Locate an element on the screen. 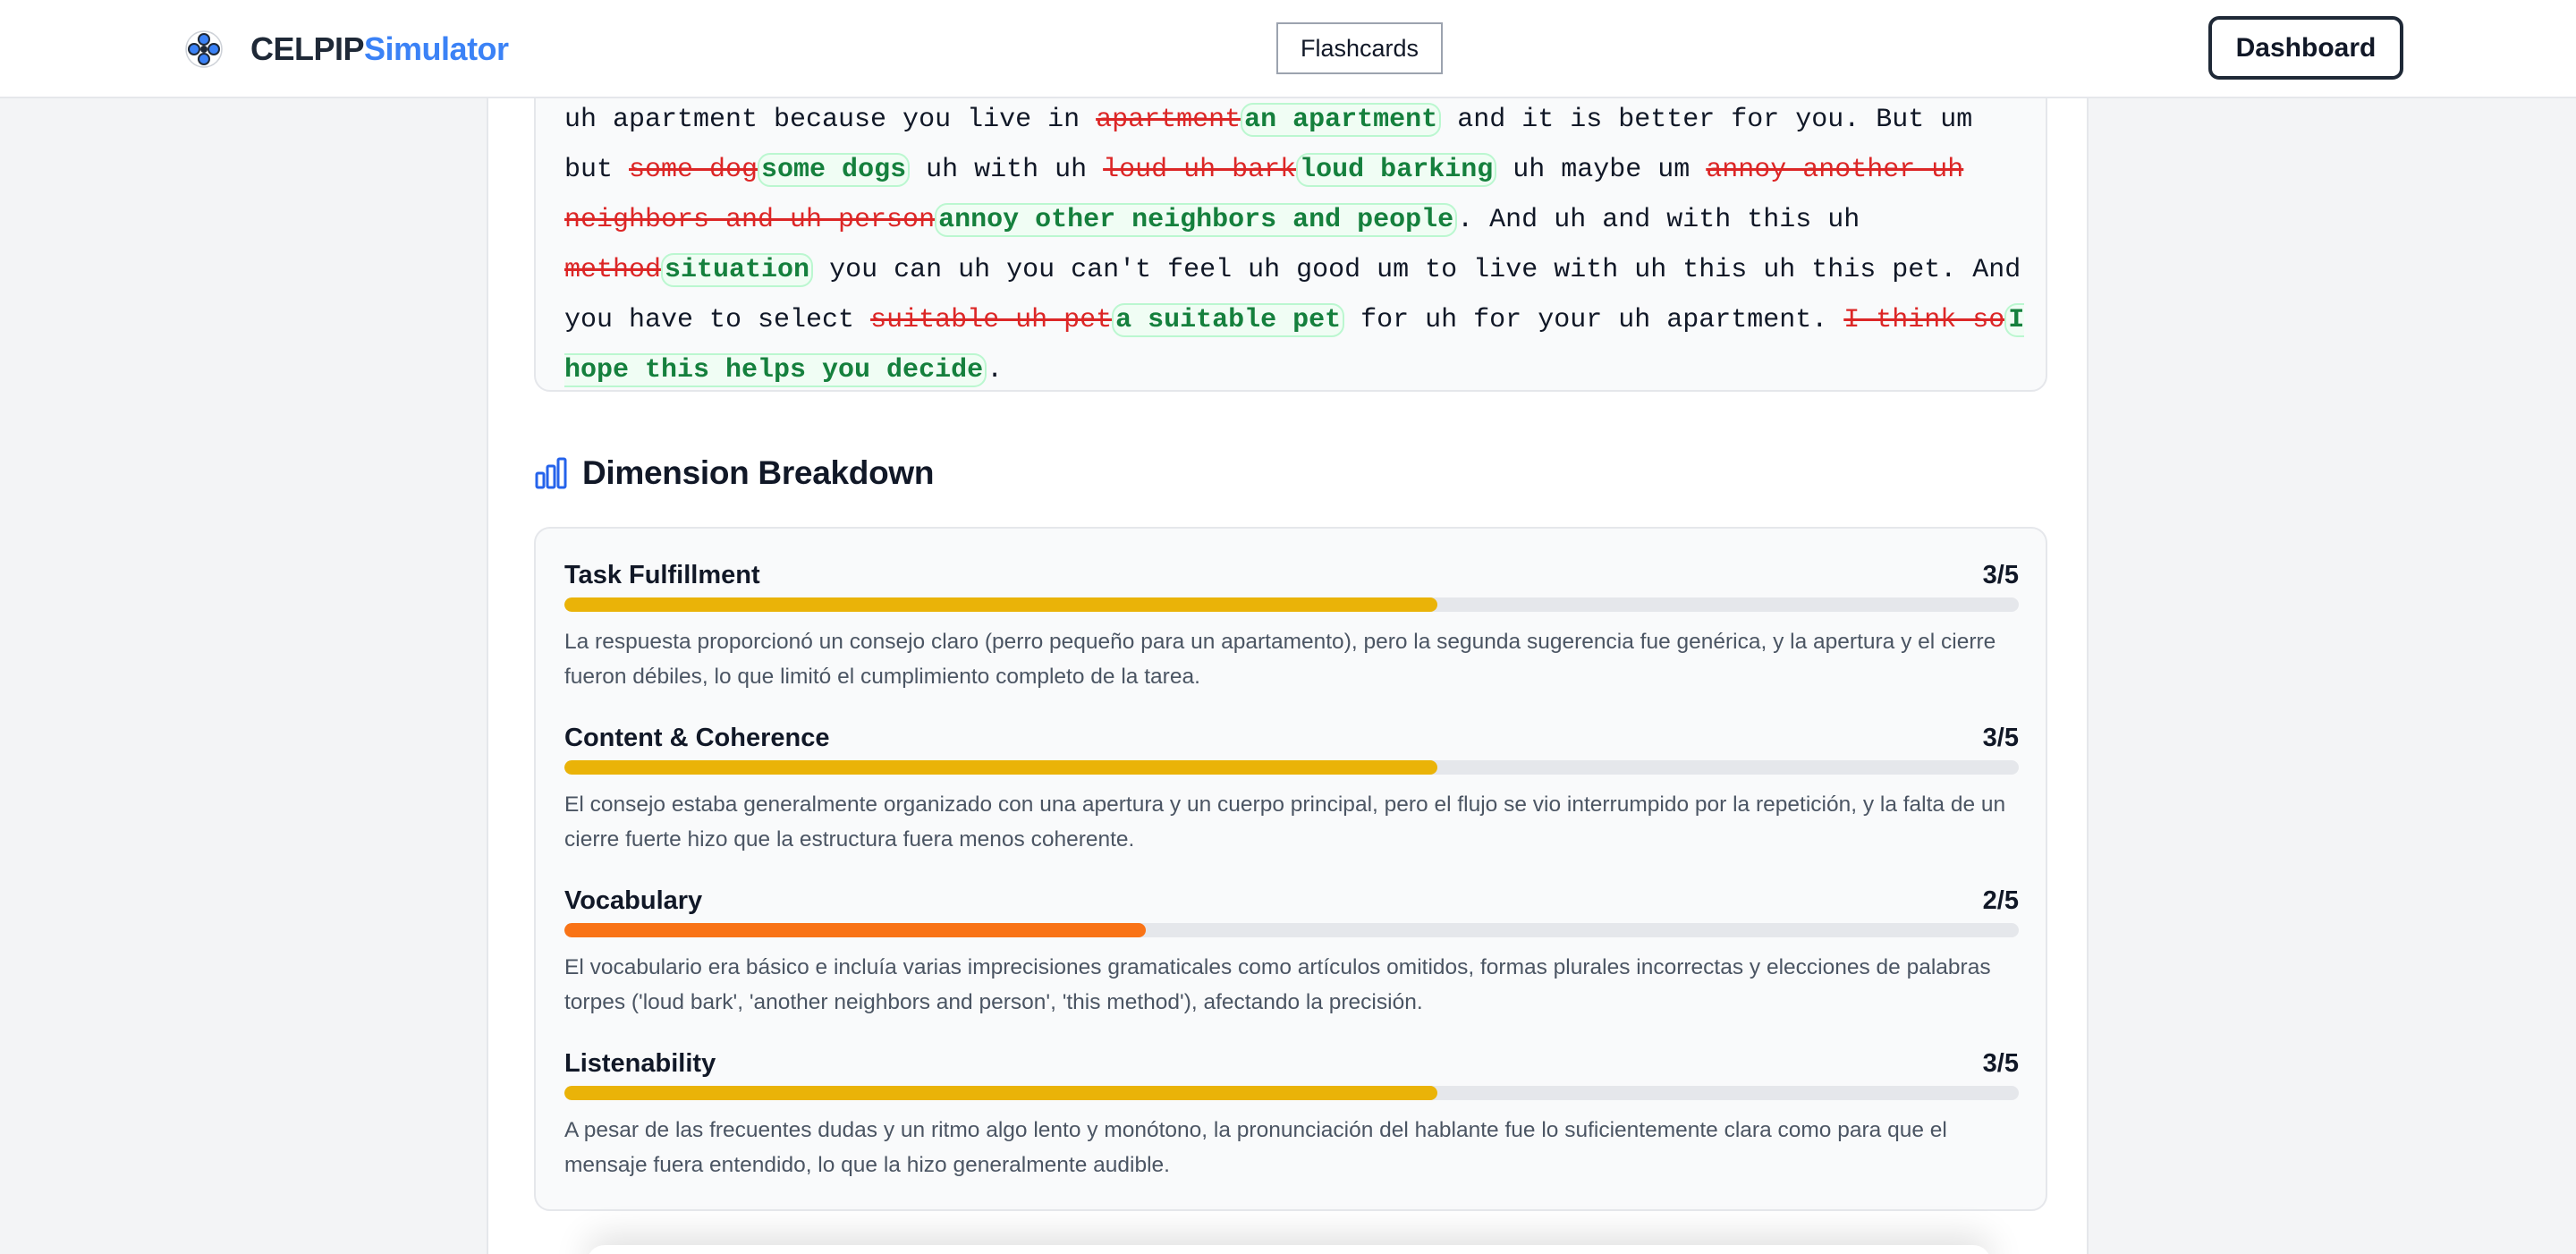 This screenshot has height=1254, width=2576. deleted-text: loud uh bark is located at coordinates (1200, 170).